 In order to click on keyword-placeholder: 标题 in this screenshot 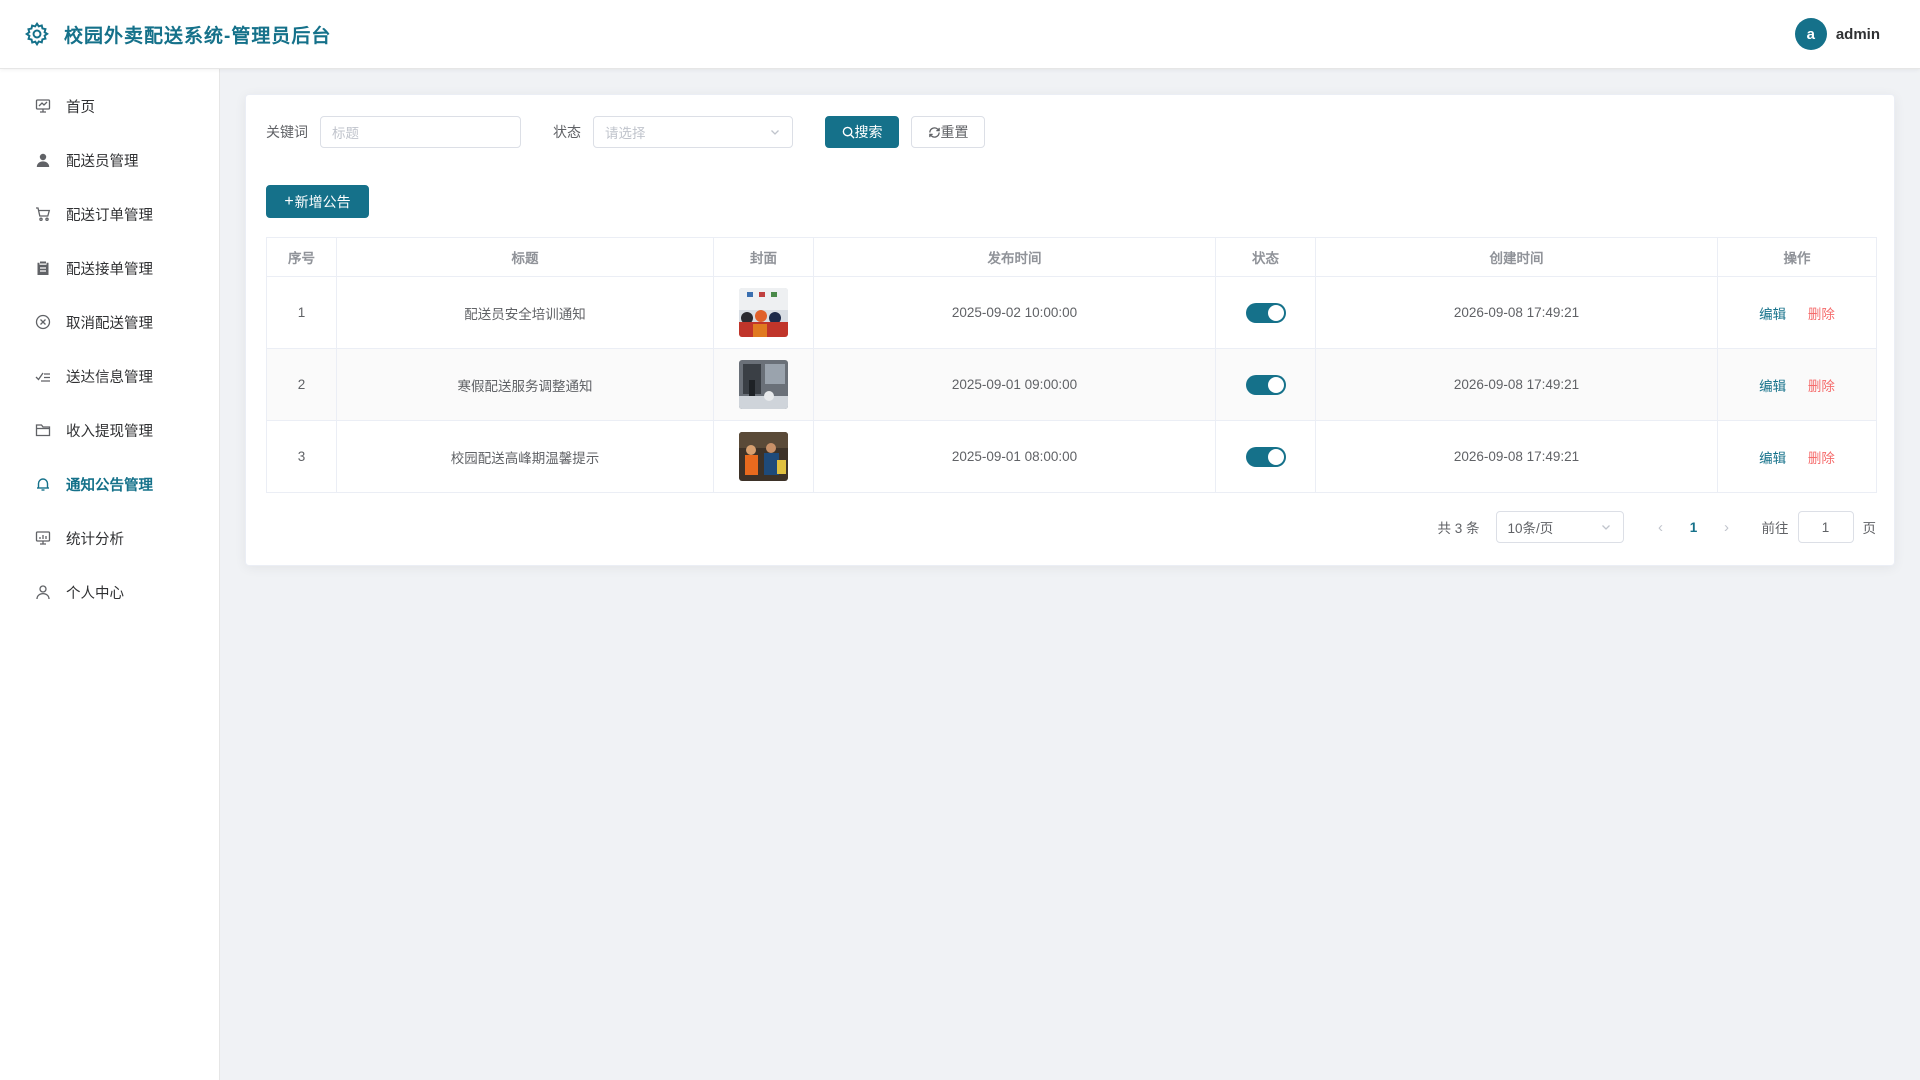, I will do `click(345, 133)`.